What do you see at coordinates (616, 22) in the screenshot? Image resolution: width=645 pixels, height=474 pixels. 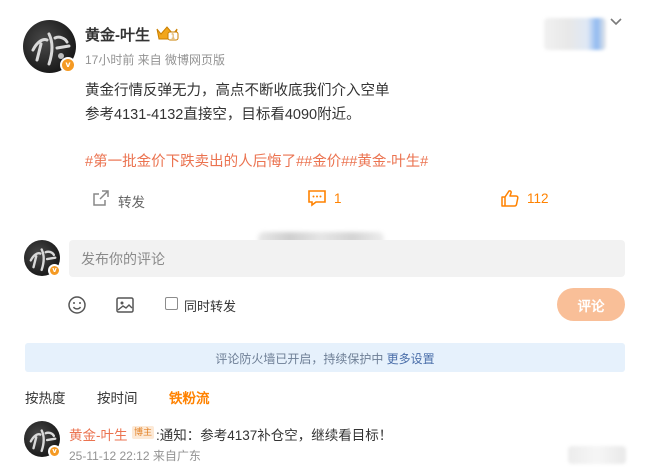 I see `chevron-down-icon` at bounding box center [616, 22].